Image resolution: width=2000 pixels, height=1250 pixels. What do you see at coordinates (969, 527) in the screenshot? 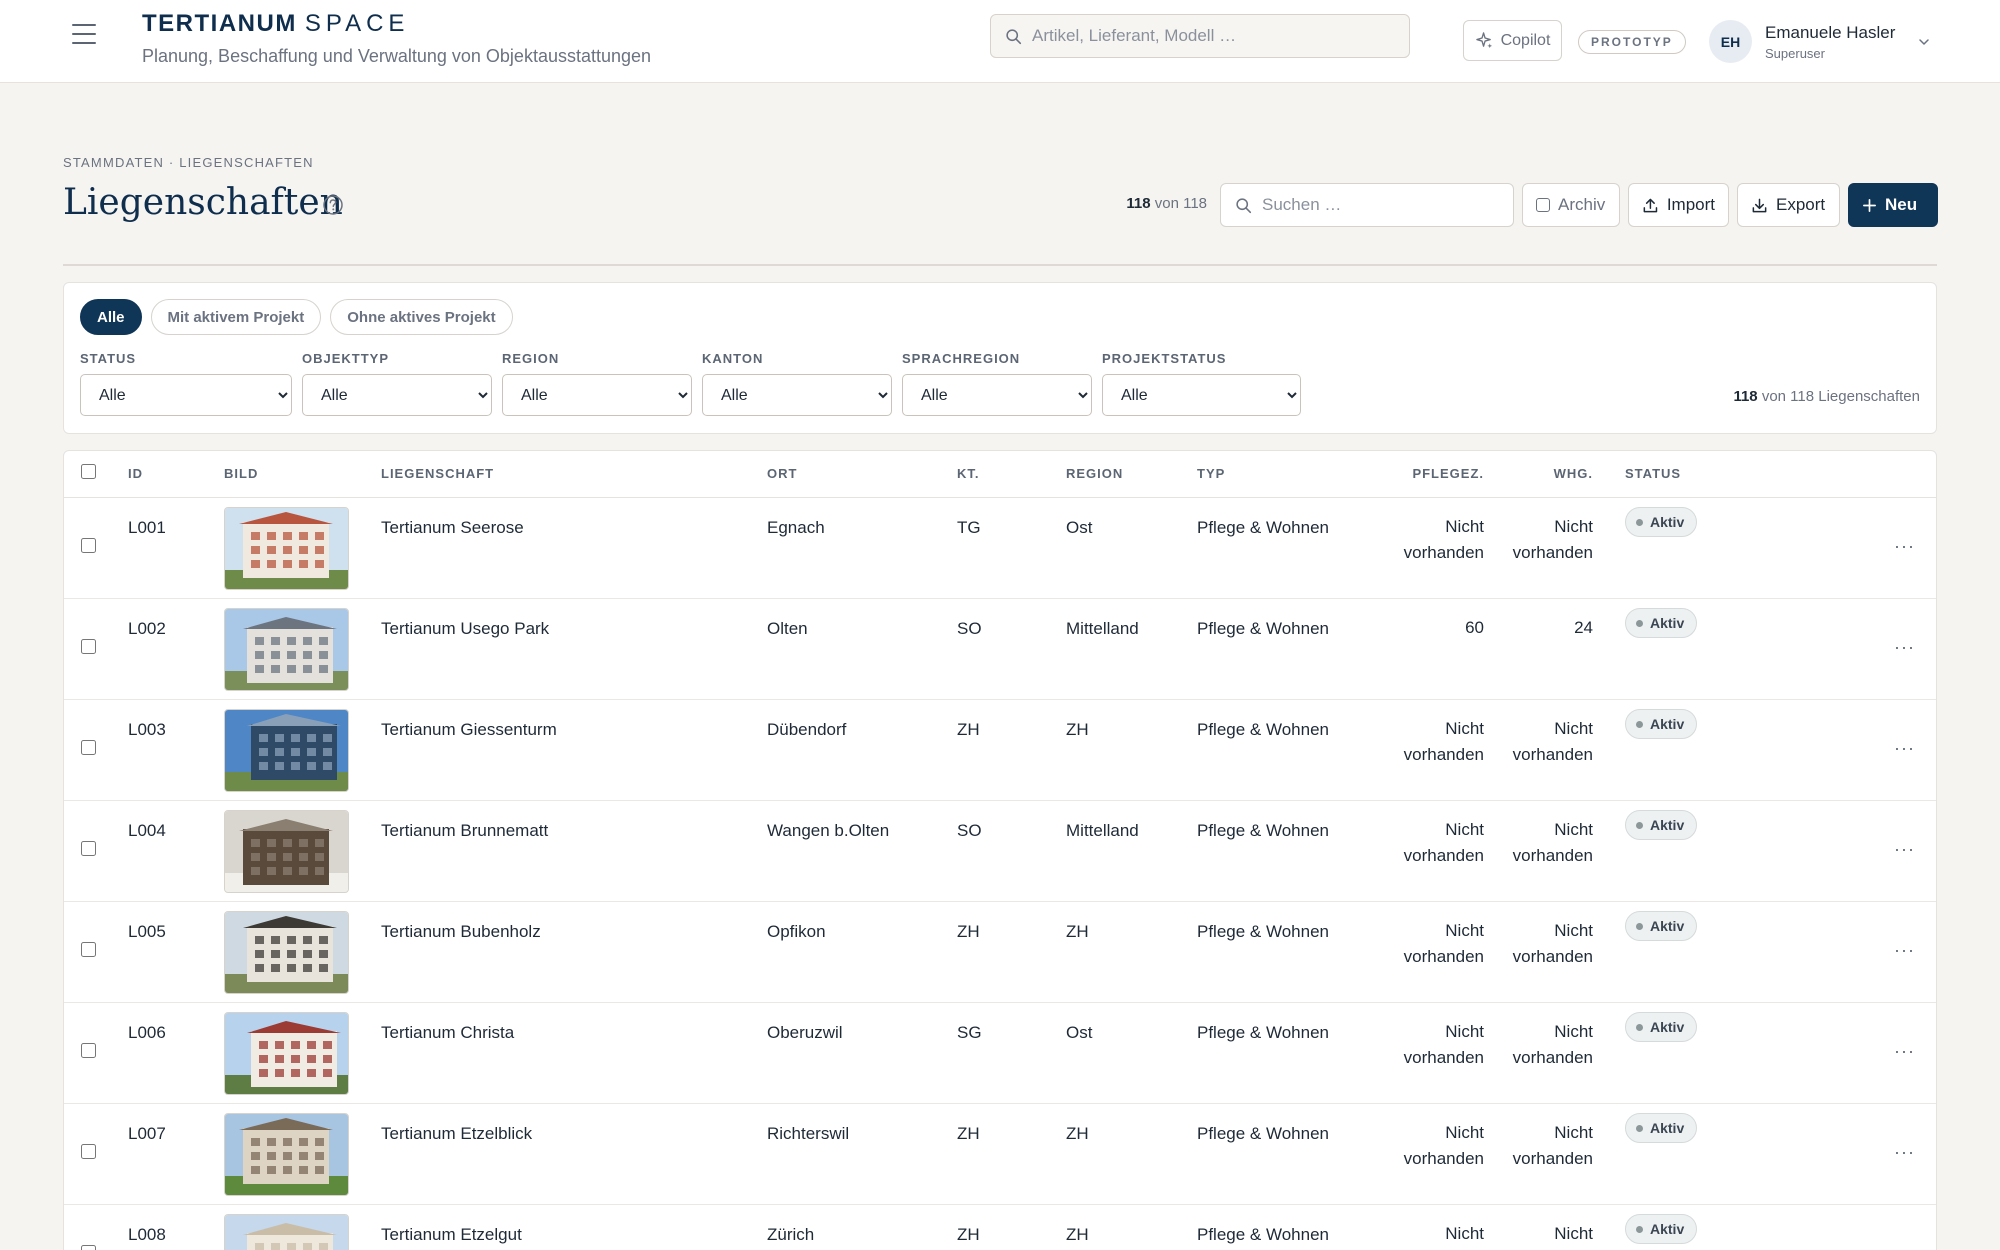
I see `row-canton: TG` at bounding box center [969, 527].